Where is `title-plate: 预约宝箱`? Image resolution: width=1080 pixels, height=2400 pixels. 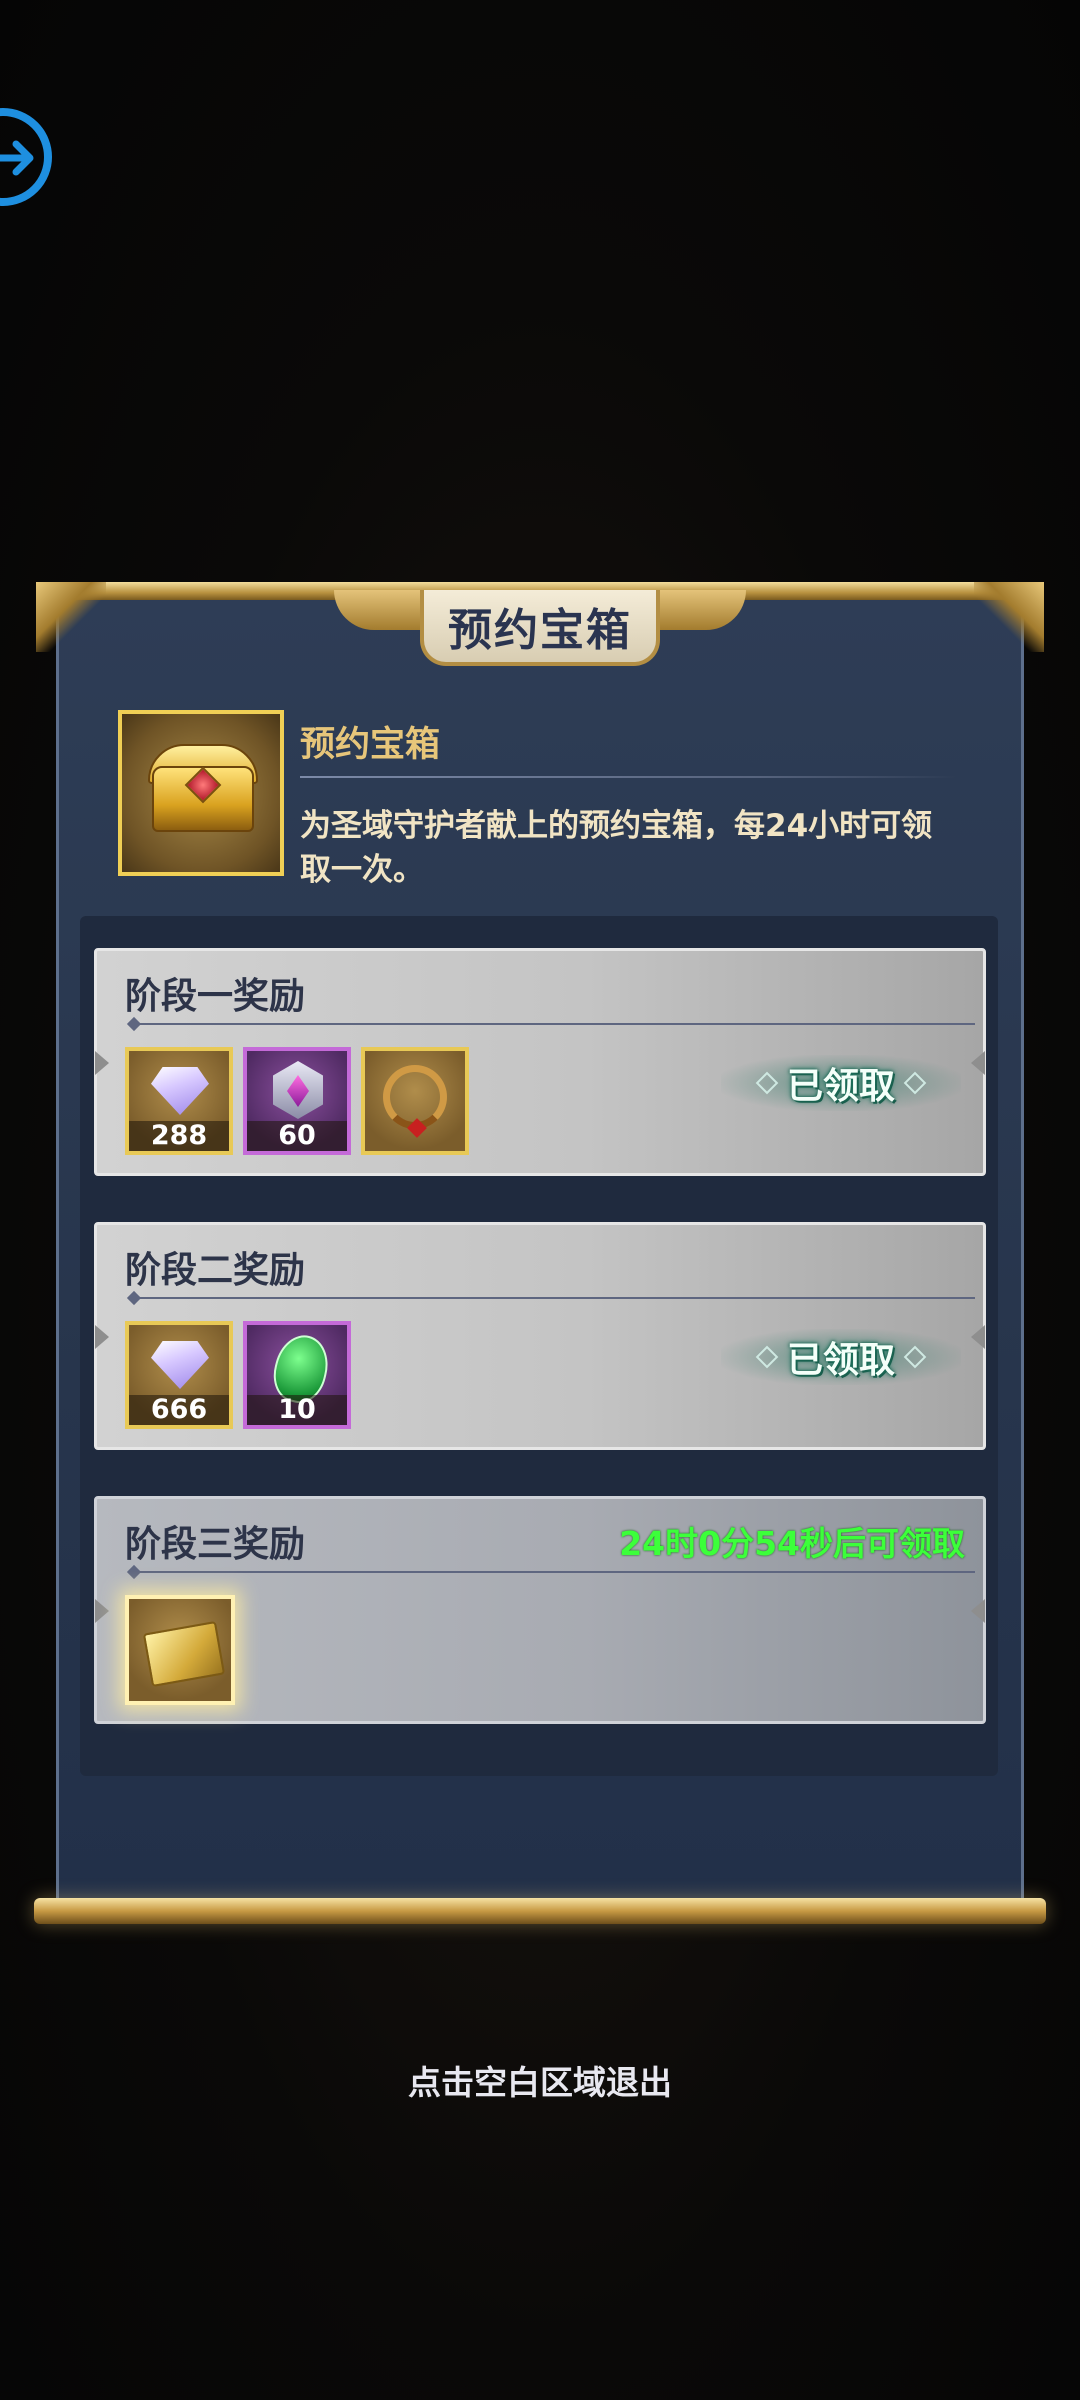
title-plate: 预约宝箱 is located at coordinates (540, 628).